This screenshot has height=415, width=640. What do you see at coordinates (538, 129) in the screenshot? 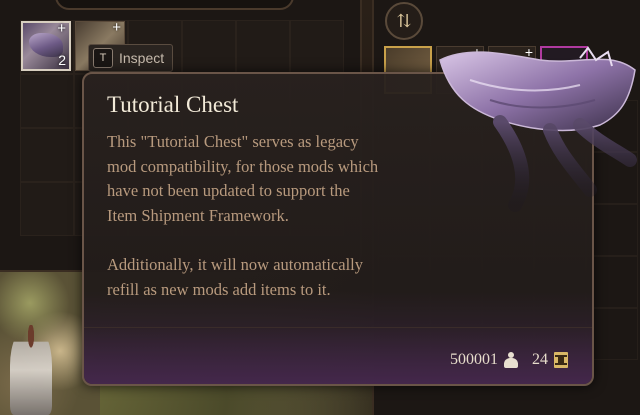
I see `item-artwork` at bounding box center [538, 129].